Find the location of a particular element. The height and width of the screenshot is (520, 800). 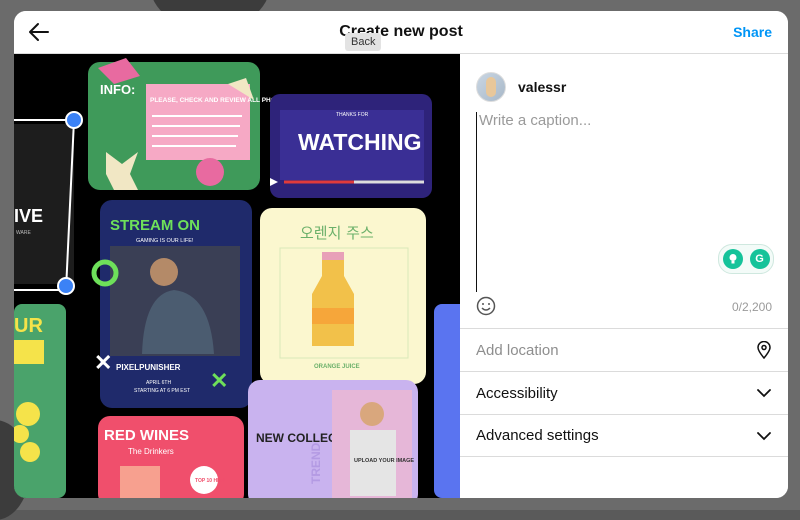

tile-watching: THANKS FOR WATCHING is located at coordinates (351, 146).